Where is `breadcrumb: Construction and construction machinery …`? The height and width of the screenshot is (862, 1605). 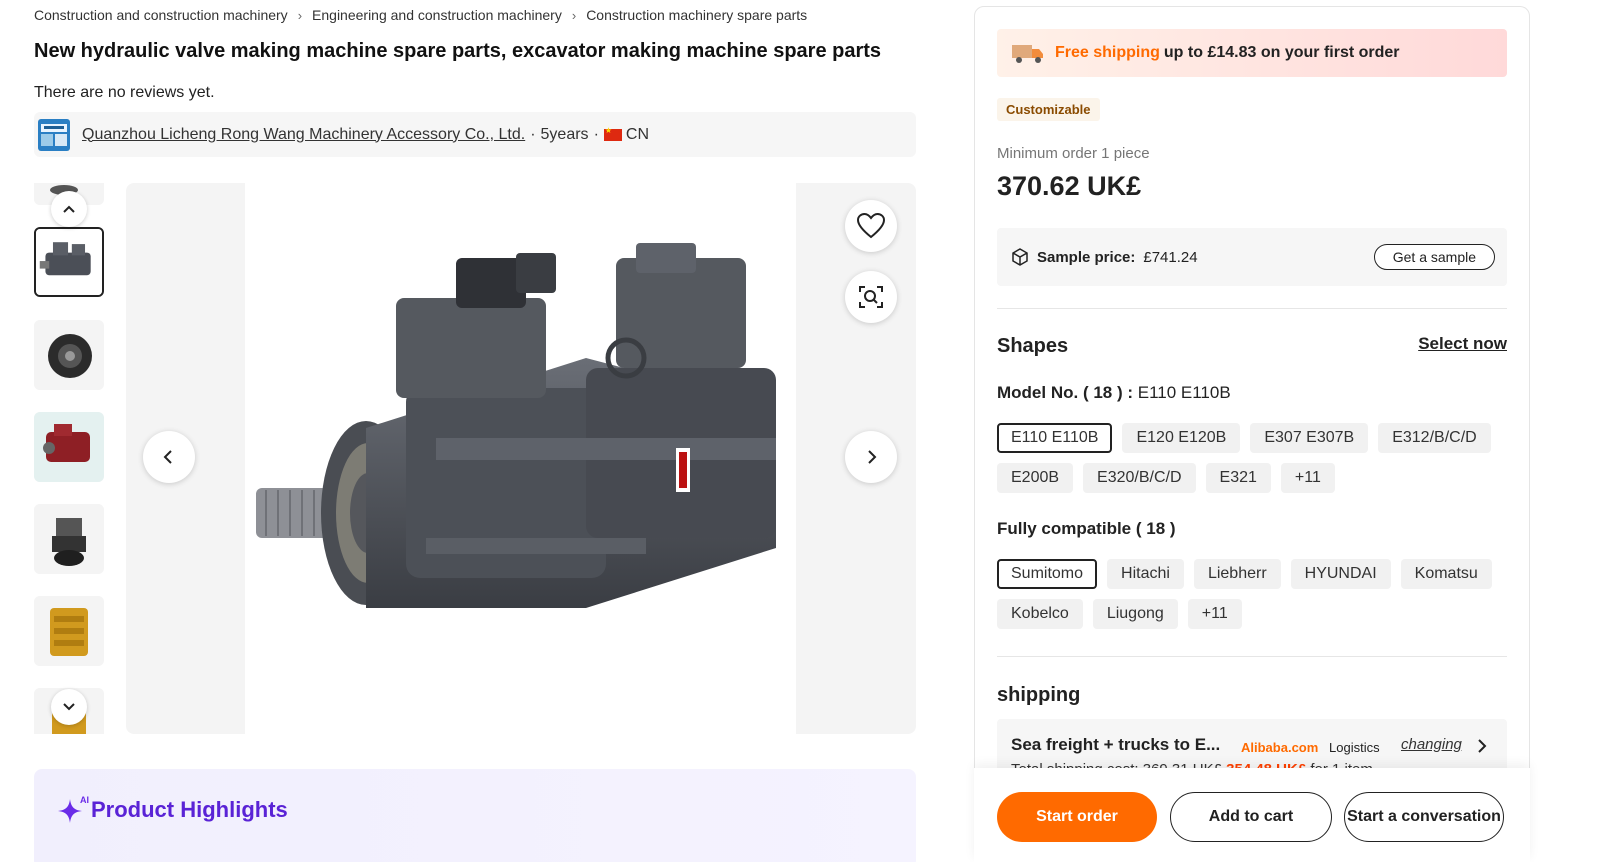 breadcrumb: Construction and construction machinery … is located at coordinates (420, 15).